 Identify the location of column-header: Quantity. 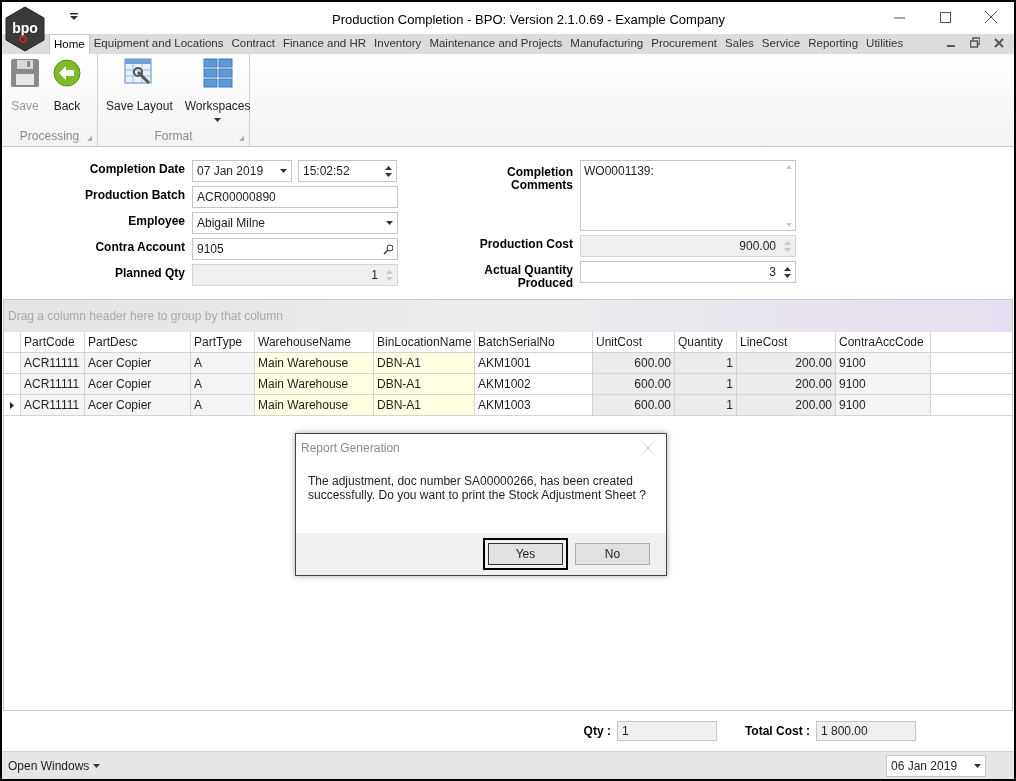
(706, 342).